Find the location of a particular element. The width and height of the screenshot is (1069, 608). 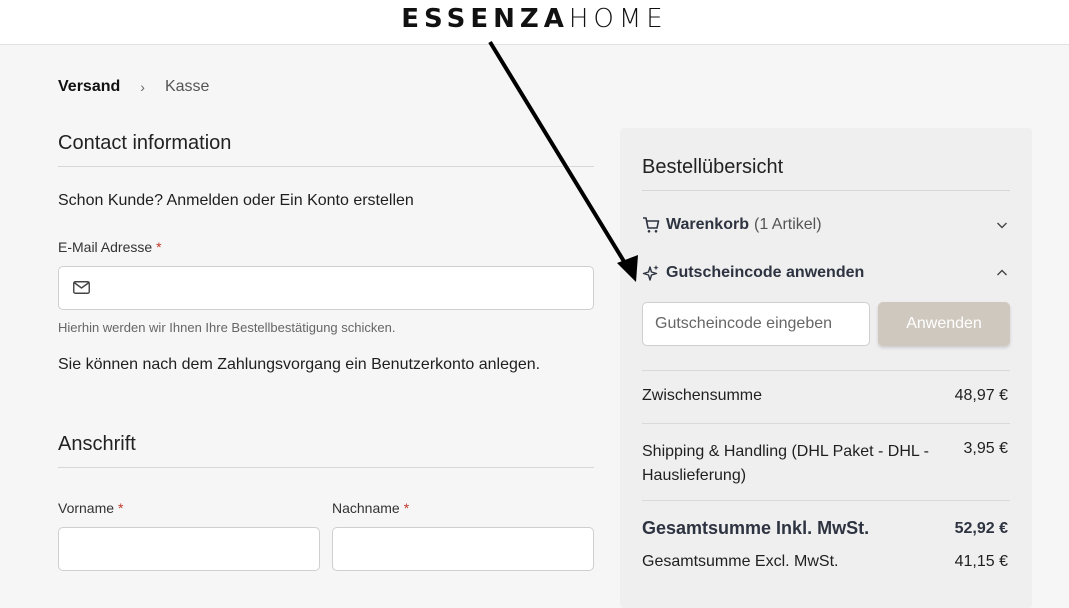

subtotal-value: 48,97 € is located at coordinates (981, 395).